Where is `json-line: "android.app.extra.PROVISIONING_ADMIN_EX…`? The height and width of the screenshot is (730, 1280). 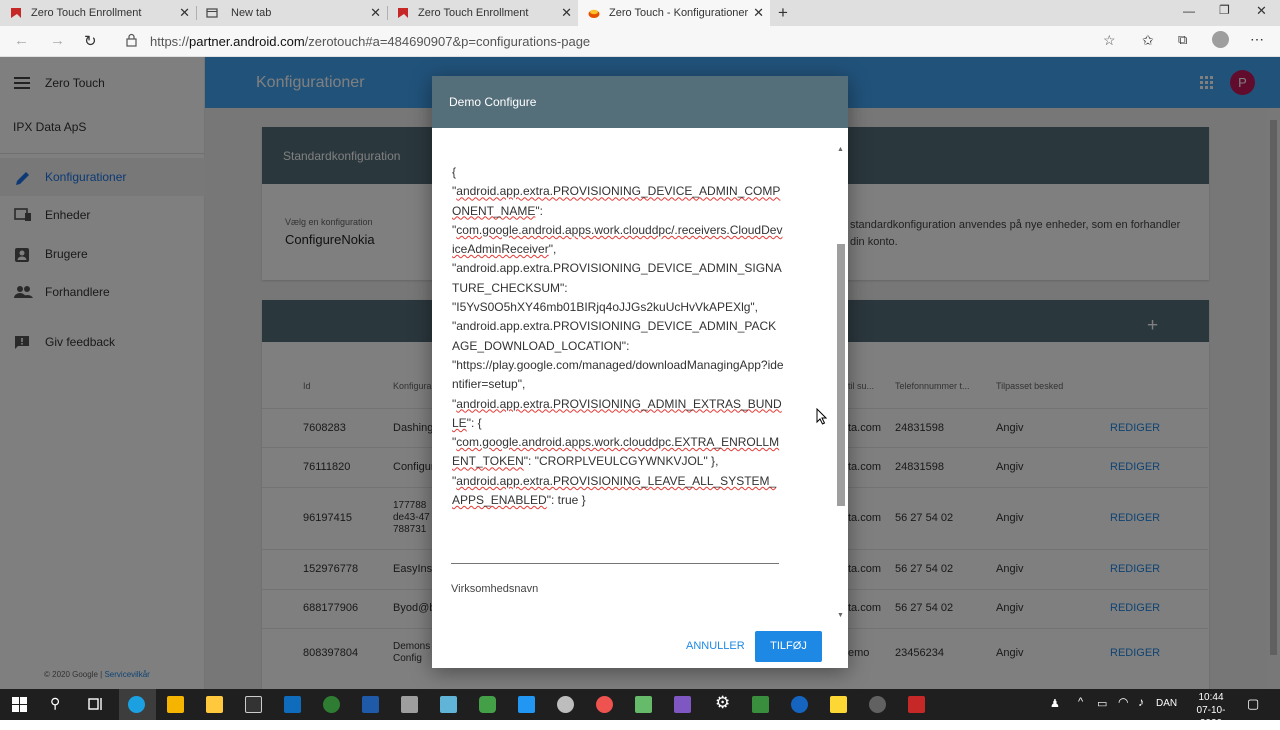
json-line: "android.app.extra.PROVISIONING_ADMIN_EX… is located at coordinates (617, 413).